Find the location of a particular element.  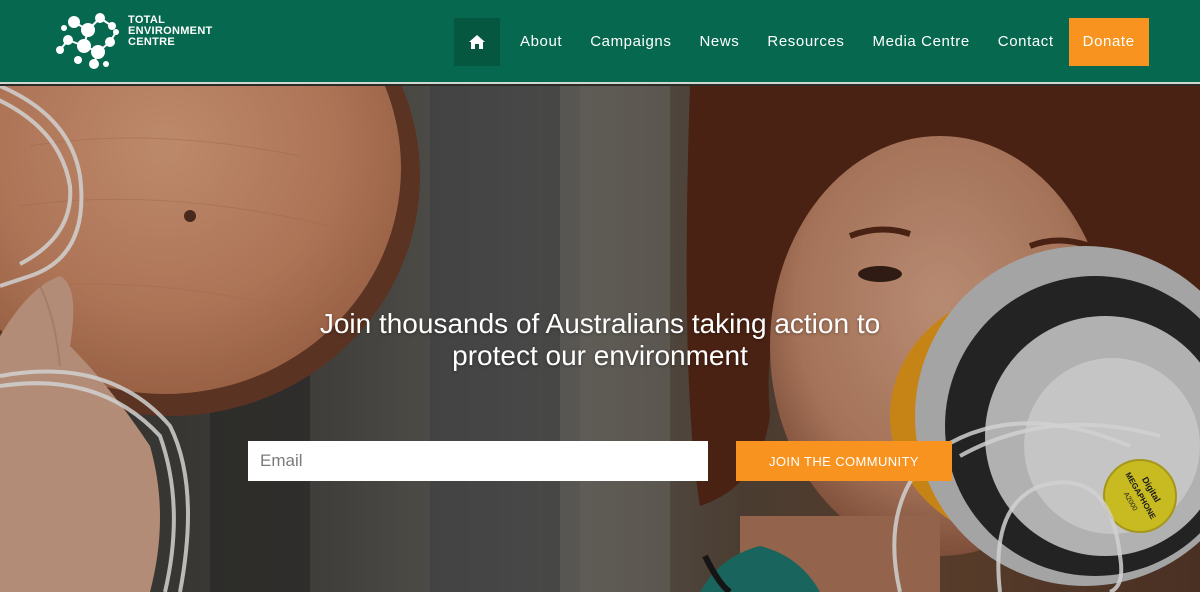

logo-line-3: CENTRE is located at coordinates (152, 42).